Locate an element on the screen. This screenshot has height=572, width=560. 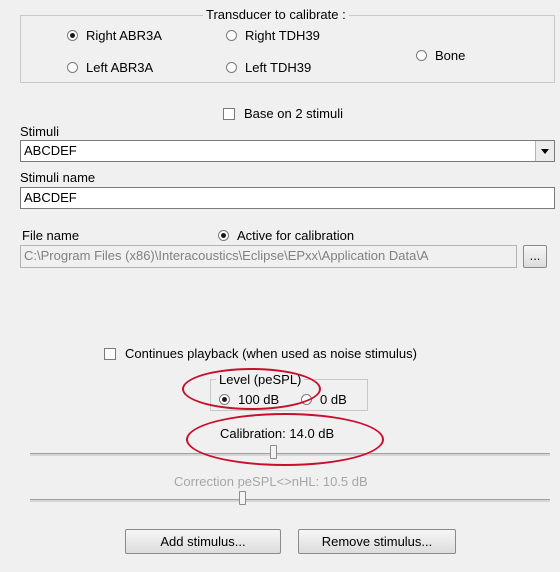
calibration-slider-track is located at coordinates (290, 454).